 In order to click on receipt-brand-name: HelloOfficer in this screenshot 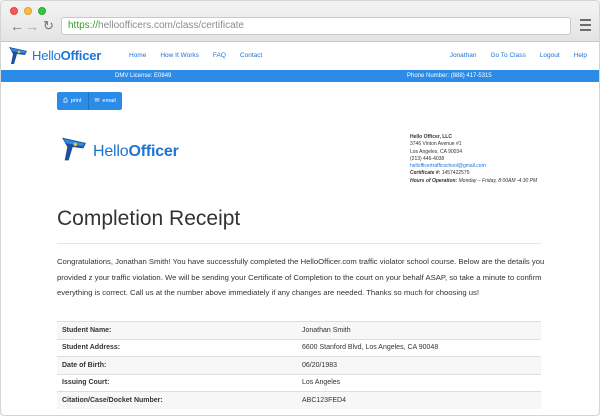, I will do `click(136, 151)`.